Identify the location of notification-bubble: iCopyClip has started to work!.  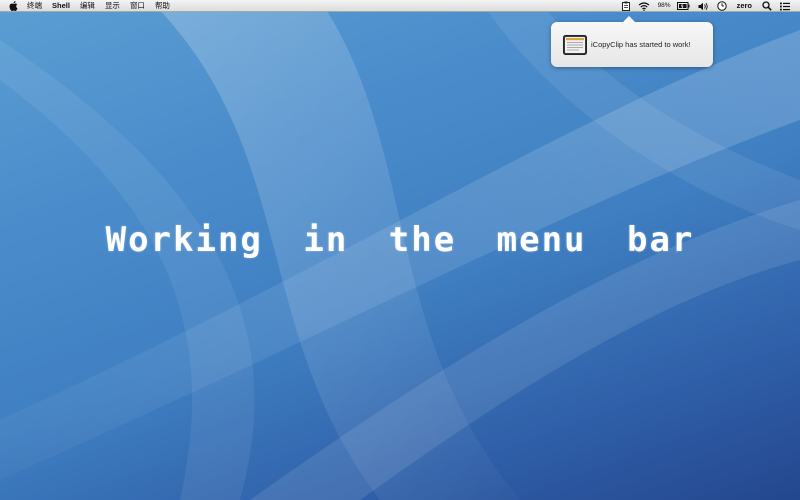
(632, 41).